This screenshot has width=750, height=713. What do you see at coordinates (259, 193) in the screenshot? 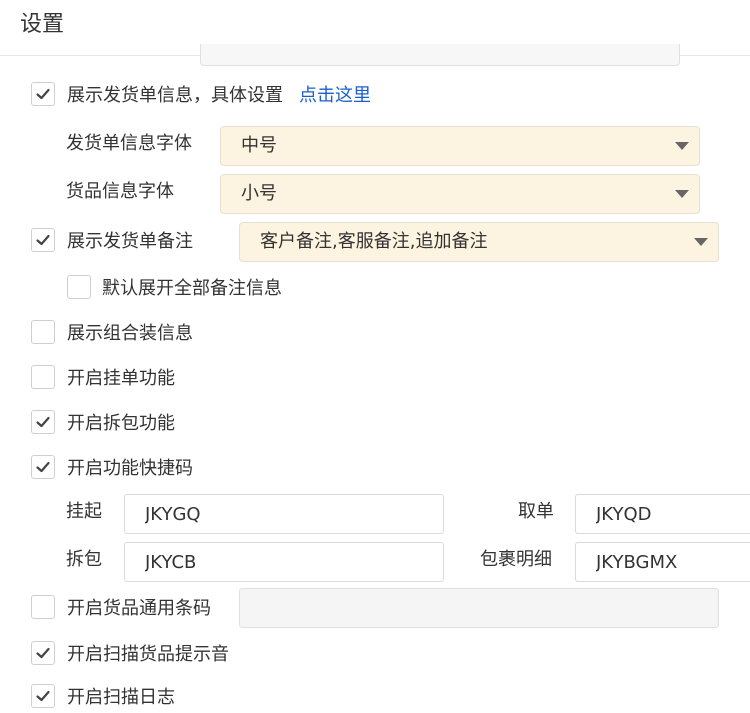
I see `goods-info-font-value: 小号` at bounding box center [259, 193].